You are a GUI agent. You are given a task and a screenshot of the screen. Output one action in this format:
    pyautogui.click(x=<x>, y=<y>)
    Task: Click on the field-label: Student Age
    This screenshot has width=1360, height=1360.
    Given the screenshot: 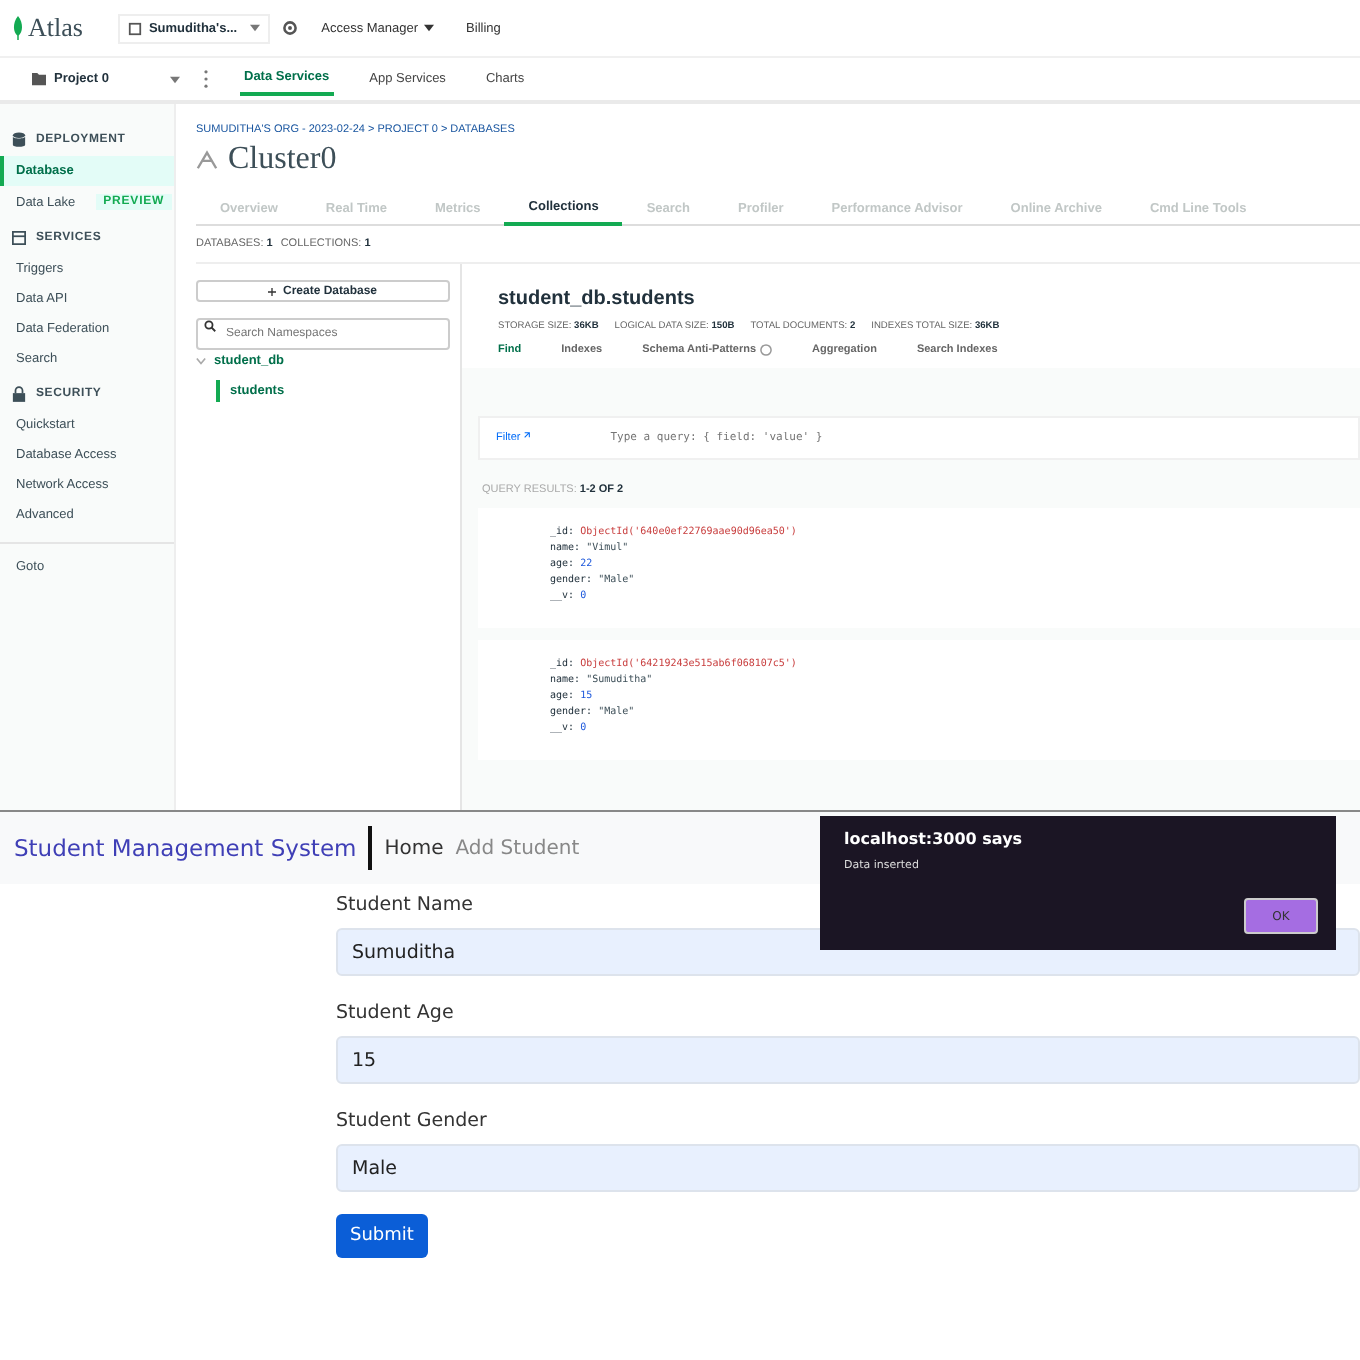 What is the action you would take?
    pyautogui.click(x=396, y=1013)
    